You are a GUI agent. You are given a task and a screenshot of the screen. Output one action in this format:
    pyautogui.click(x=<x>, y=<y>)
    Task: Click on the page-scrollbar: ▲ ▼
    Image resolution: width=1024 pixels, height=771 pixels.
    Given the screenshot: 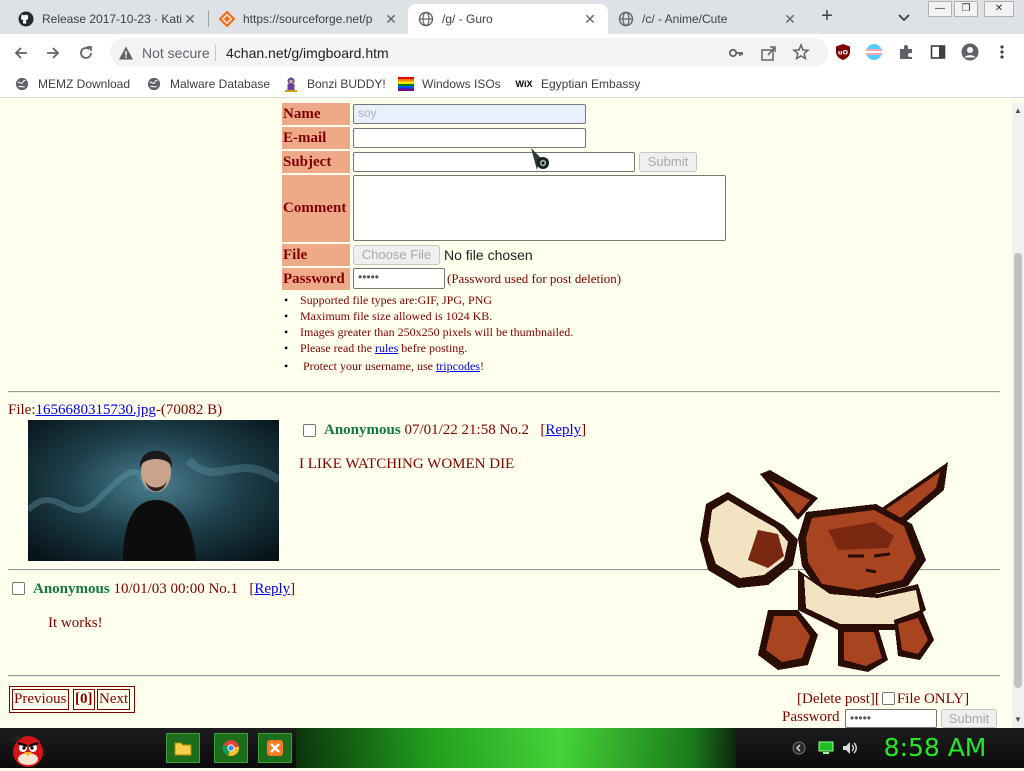 What is the action you would take?
    pyautogui.click(x=1018, y=415)
    